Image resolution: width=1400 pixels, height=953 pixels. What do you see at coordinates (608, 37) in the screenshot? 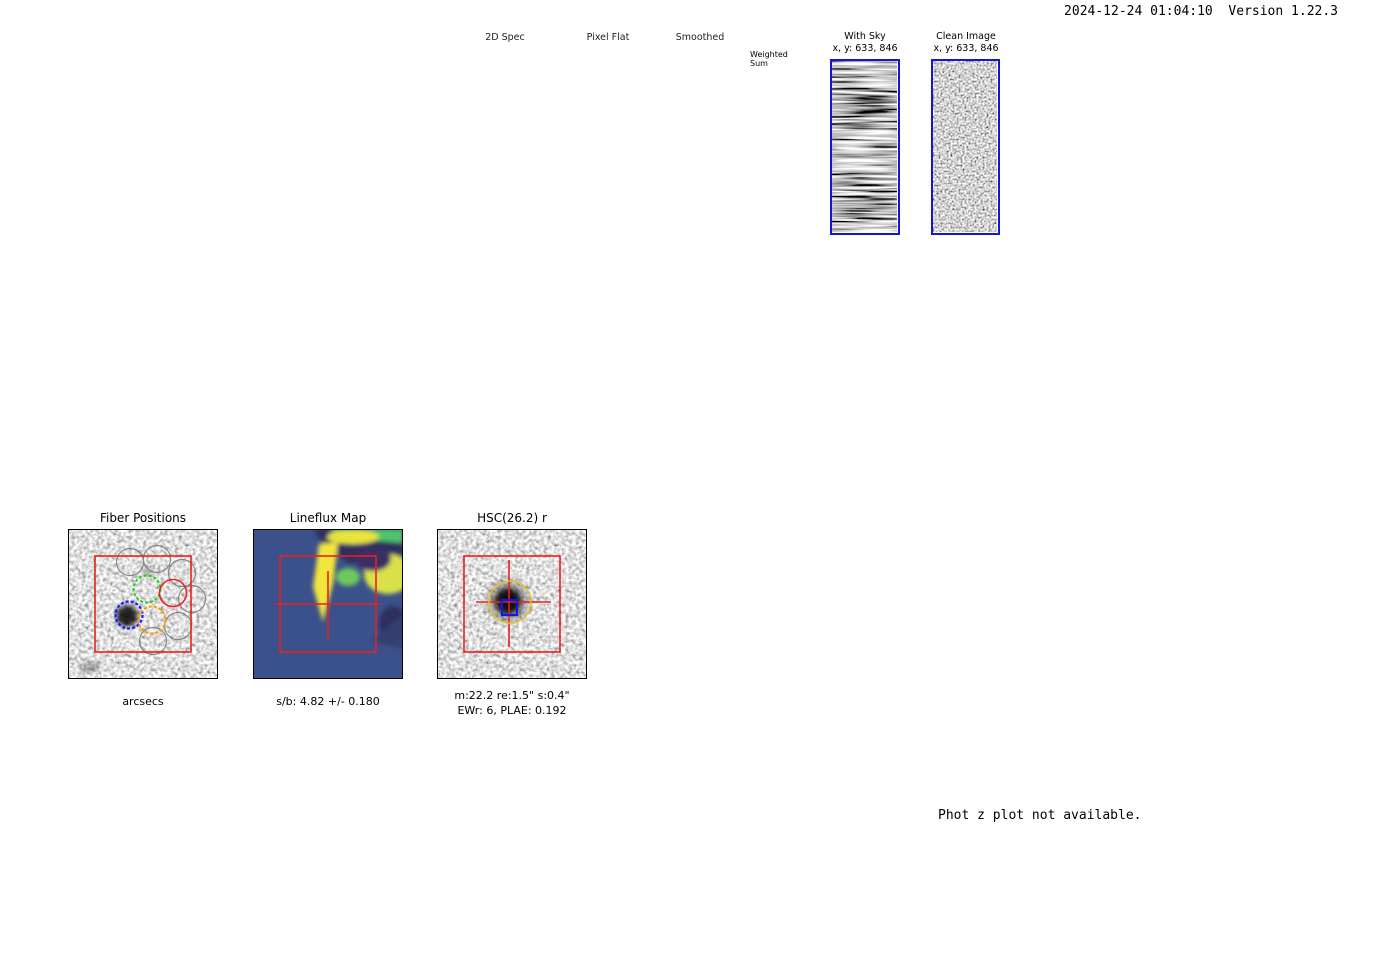
I see `col-title-pixel-flat: Pixel Flat` at bounding box center [608, 37].